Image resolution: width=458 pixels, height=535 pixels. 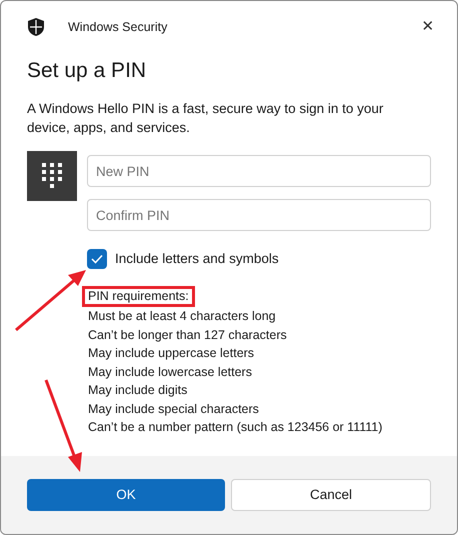 I want to click on shield-icon, so click(x=36, y=27).